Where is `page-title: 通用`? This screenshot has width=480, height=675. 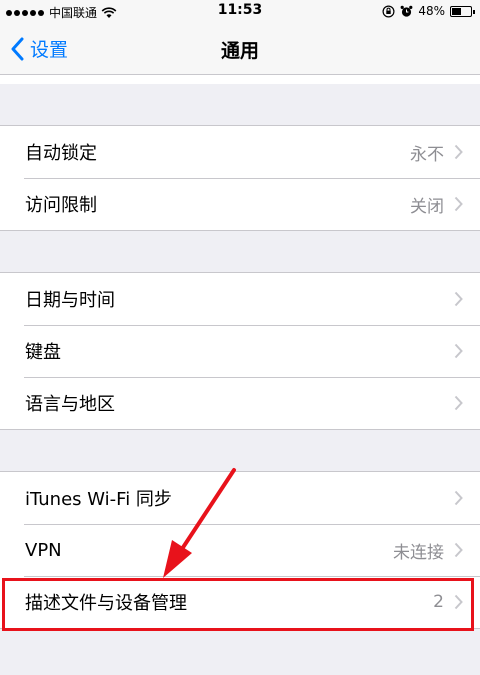 page-title: 通用 is located at coordinates (239, 51).